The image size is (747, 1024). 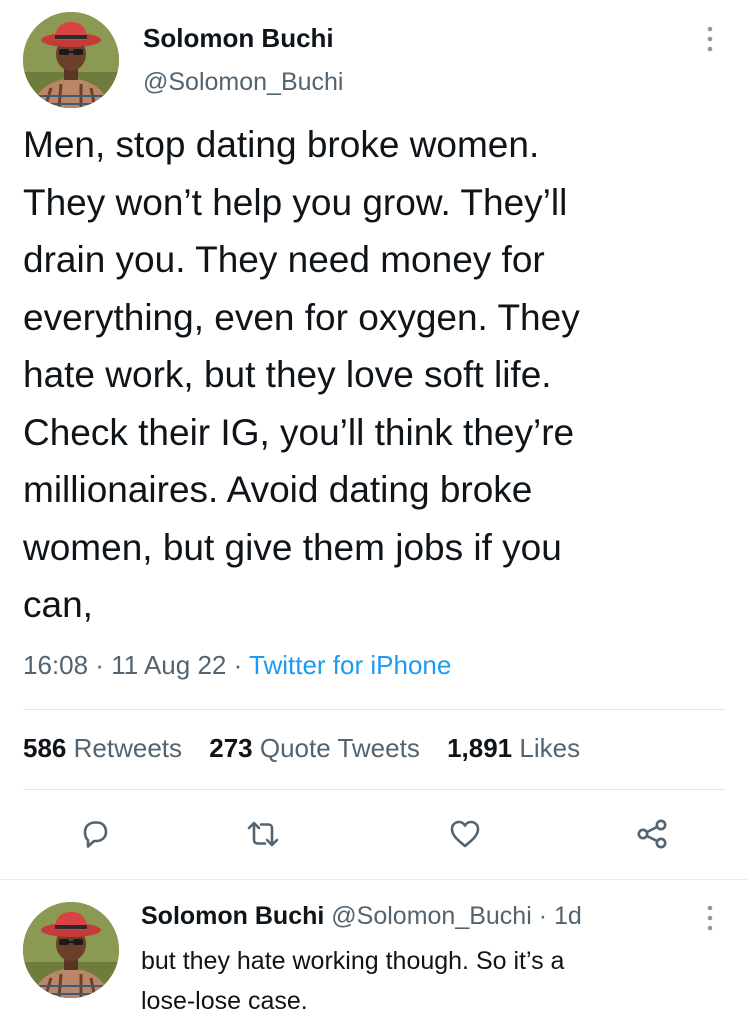 What do you see at coordinates (263, 834) in the screenshot?
I see `retweet-icon` at bounding box center [263, 834].